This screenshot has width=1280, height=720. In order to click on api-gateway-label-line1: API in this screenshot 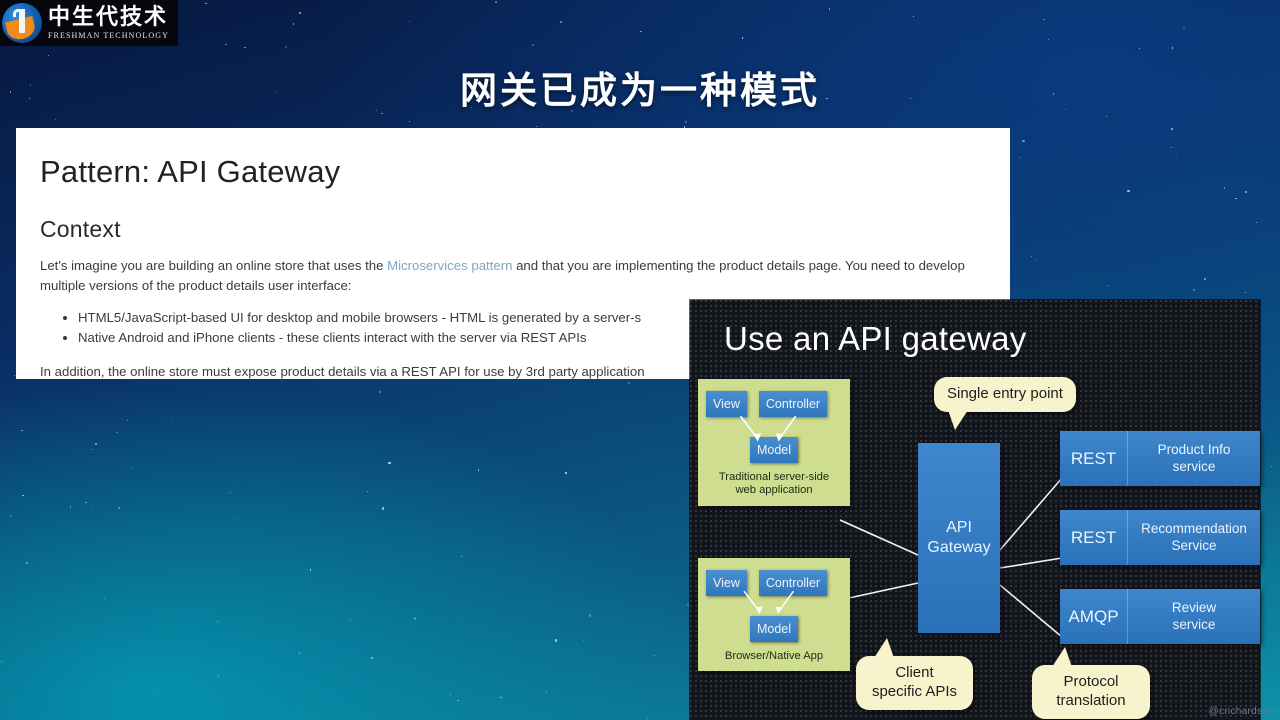, I will do `click(959, 527)`.